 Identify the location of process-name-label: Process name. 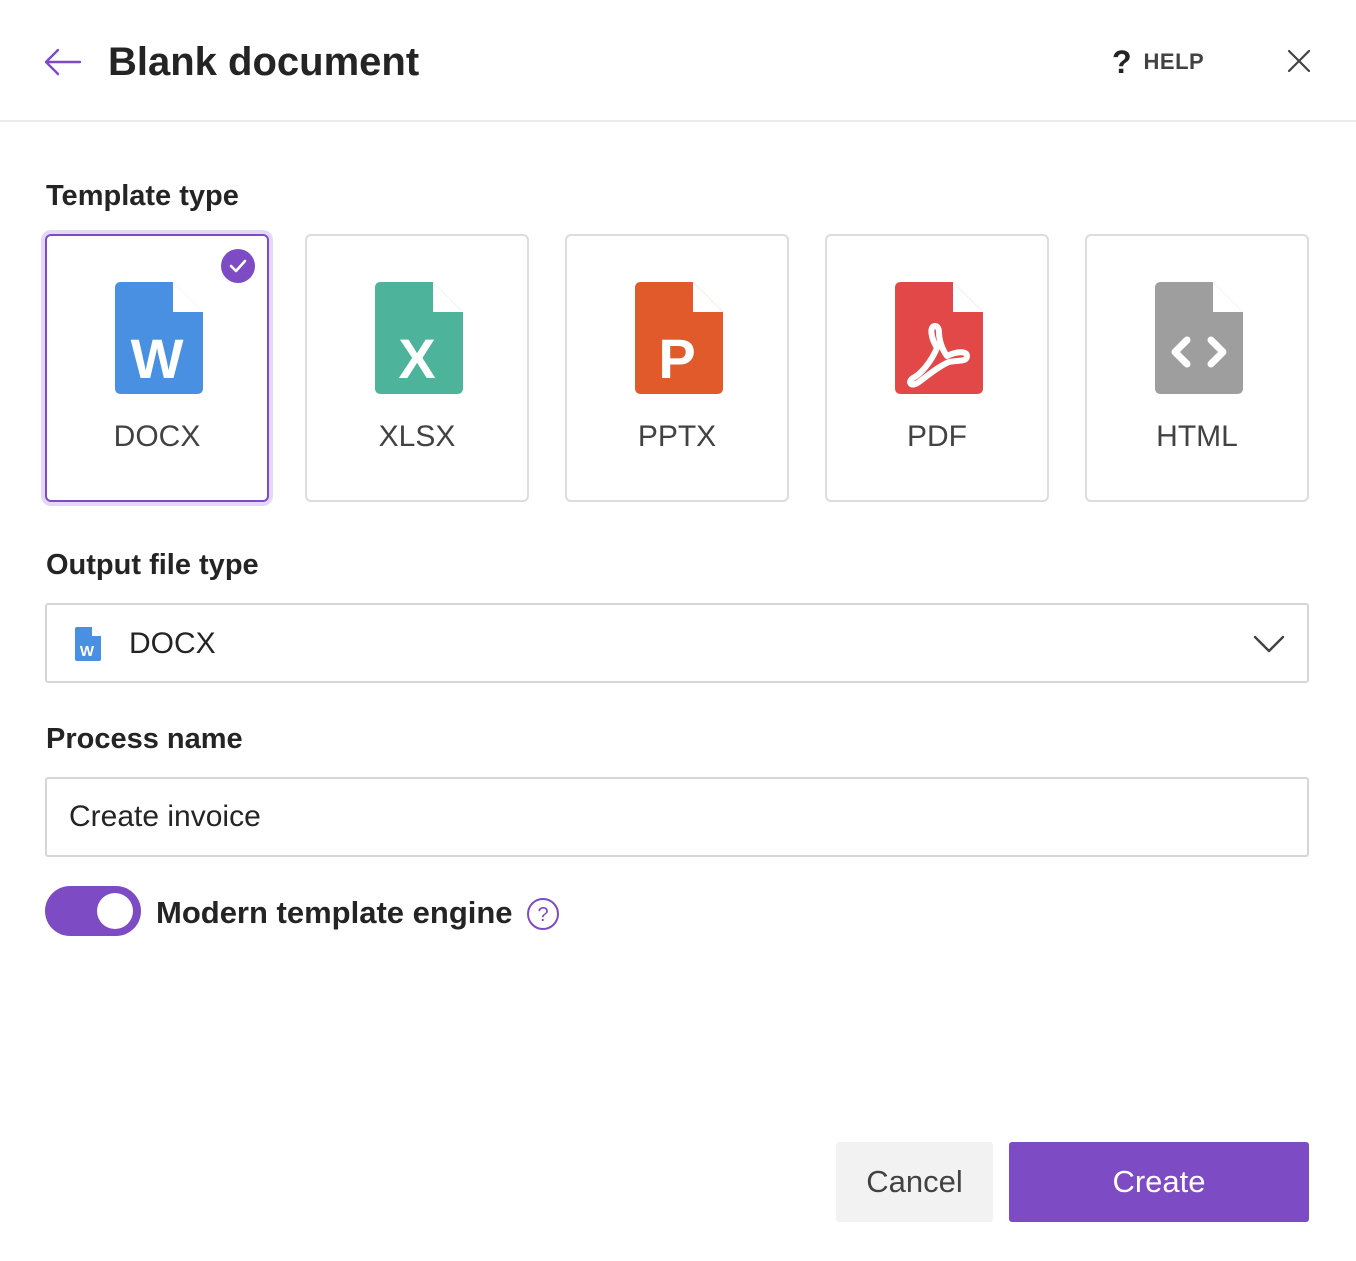
(144, 739).